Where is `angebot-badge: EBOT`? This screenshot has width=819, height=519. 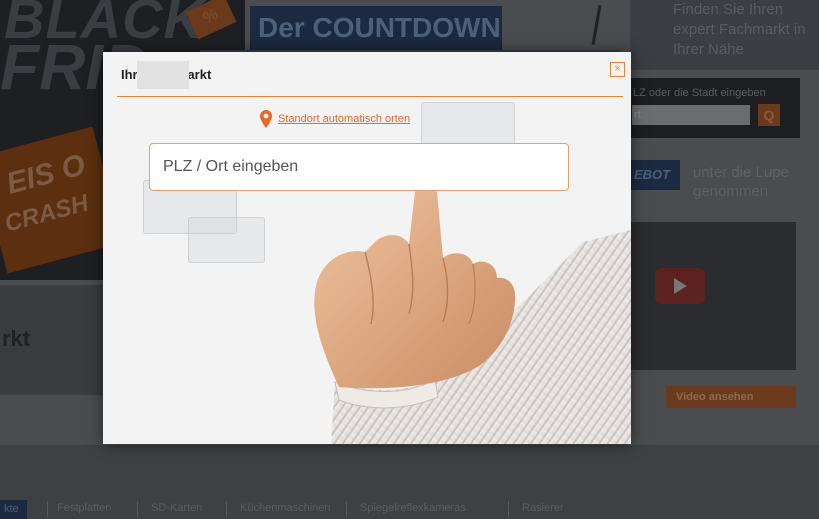
angebot-badge: EBOT is located at coordinates (654, 175).